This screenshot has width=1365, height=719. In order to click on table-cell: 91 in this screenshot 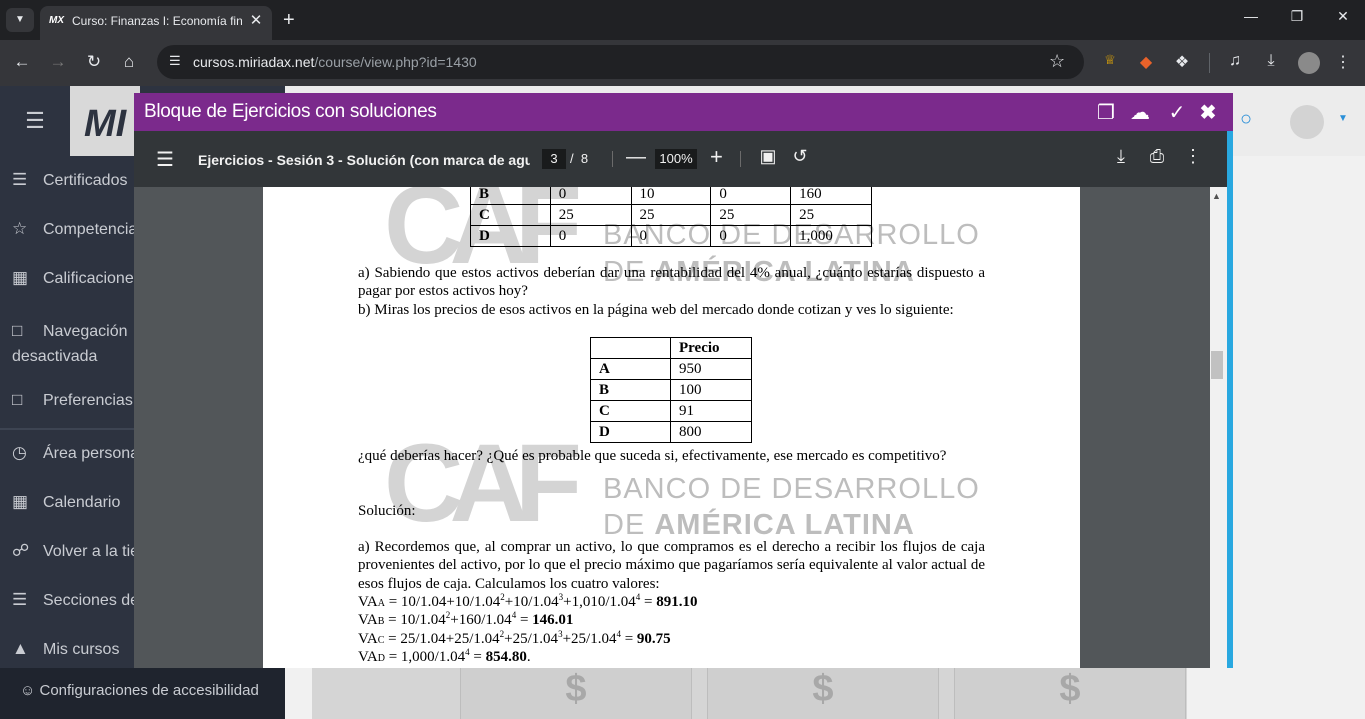, I will do `click(711, 411)`.